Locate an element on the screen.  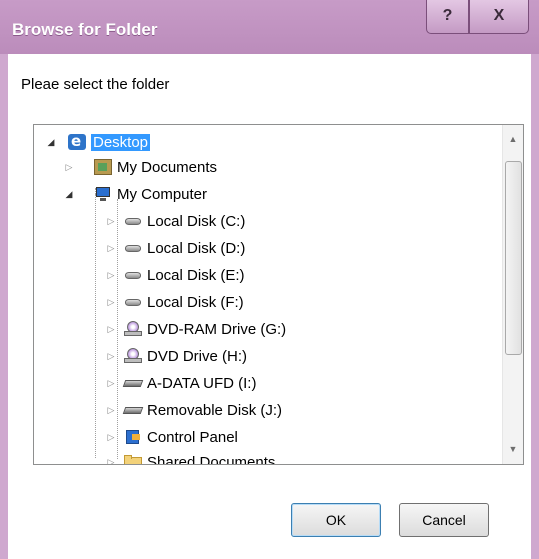
tree-item-label: DVD Drive (H:) is located at coordinates (197, 356).